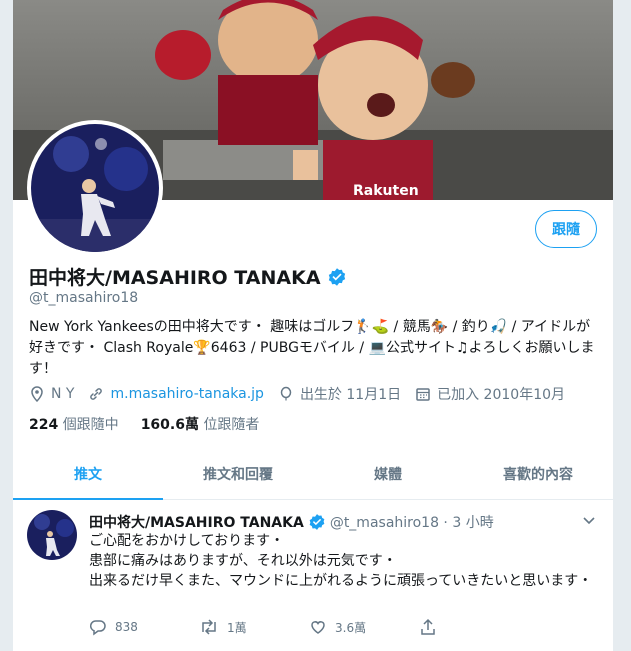  Describe the element at coordinates (52, 535) in the screenshot. I see `tweet-avatar` at that location.